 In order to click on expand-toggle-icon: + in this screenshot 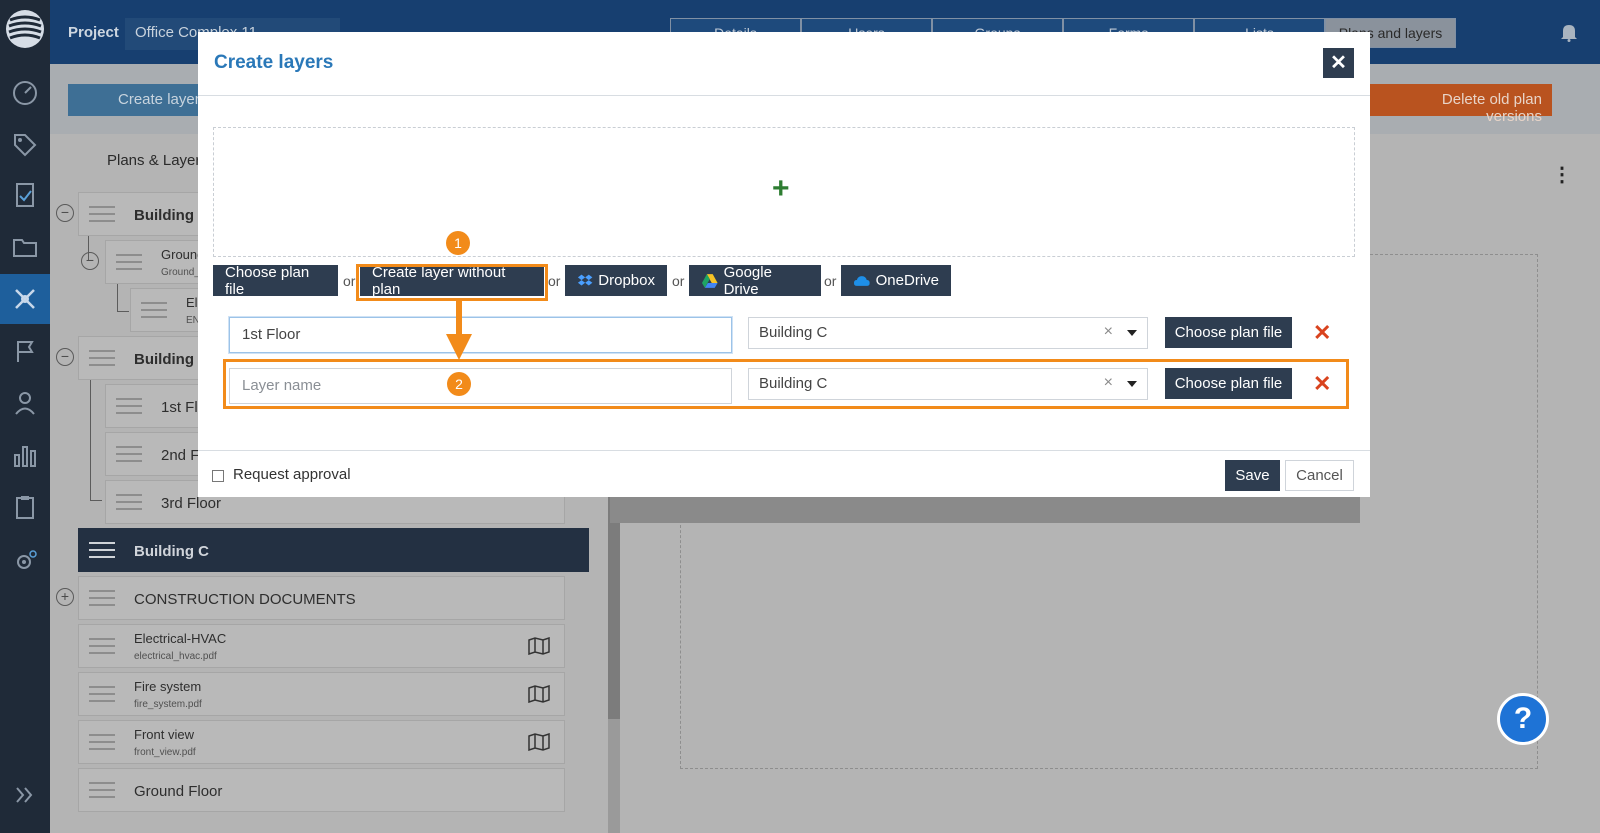, I will do `click(65, 597)`.